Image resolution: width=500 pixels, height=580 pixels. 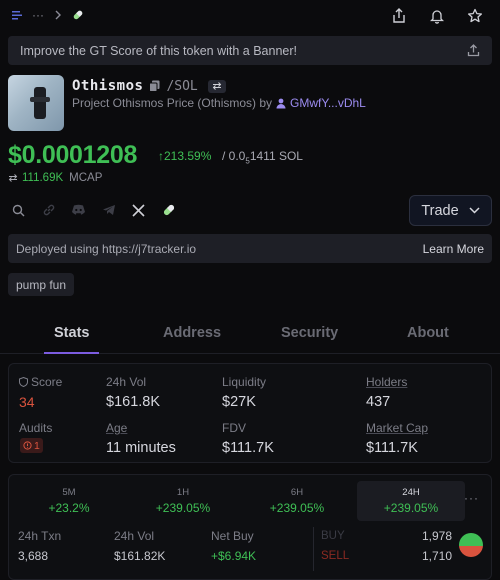 What do you see at coordinates (108, 210) in the screenshot?
I see `telegram-icon` at bounding box center [108, 210].